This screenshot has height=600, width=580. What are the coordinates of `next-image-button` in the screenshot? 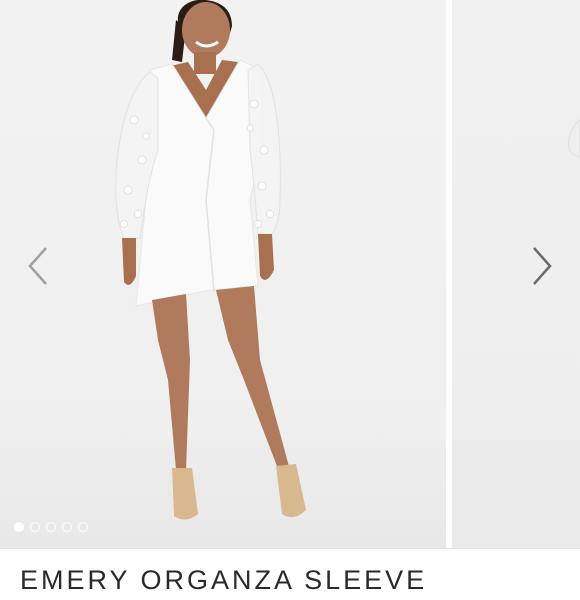 It's located at (541, 266).